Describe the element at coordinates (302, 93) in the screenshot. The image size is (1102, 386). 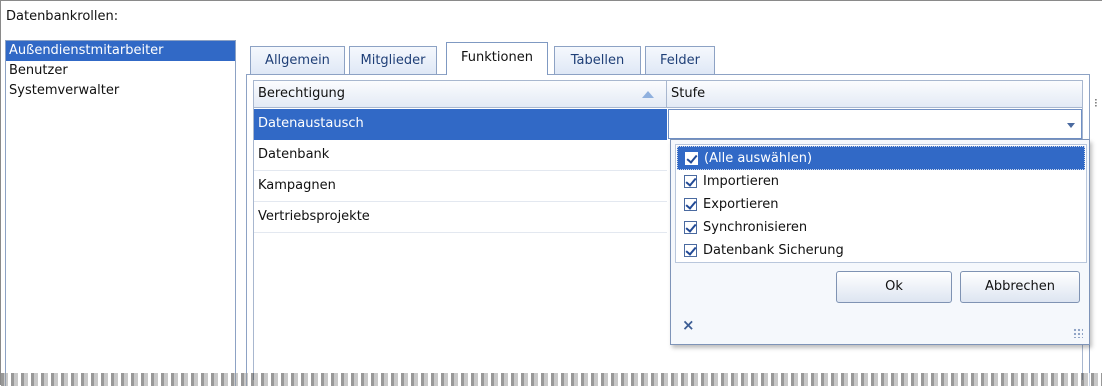
I see `column-header-berechtigung-label: Berechtigung` at that location.